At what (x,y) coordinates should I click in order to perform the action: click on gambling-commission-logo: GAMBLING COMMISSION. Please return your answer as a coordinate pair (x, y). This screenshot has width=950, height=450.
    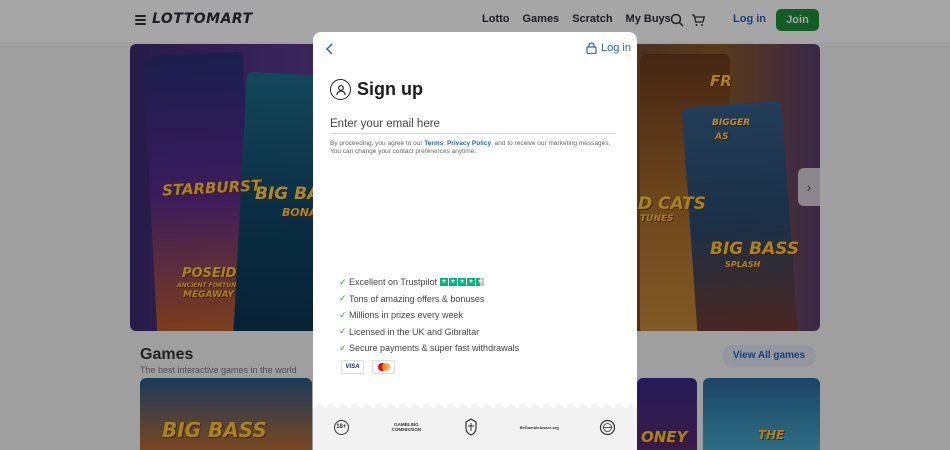
    Looking at the image, I should click on (406, 427).